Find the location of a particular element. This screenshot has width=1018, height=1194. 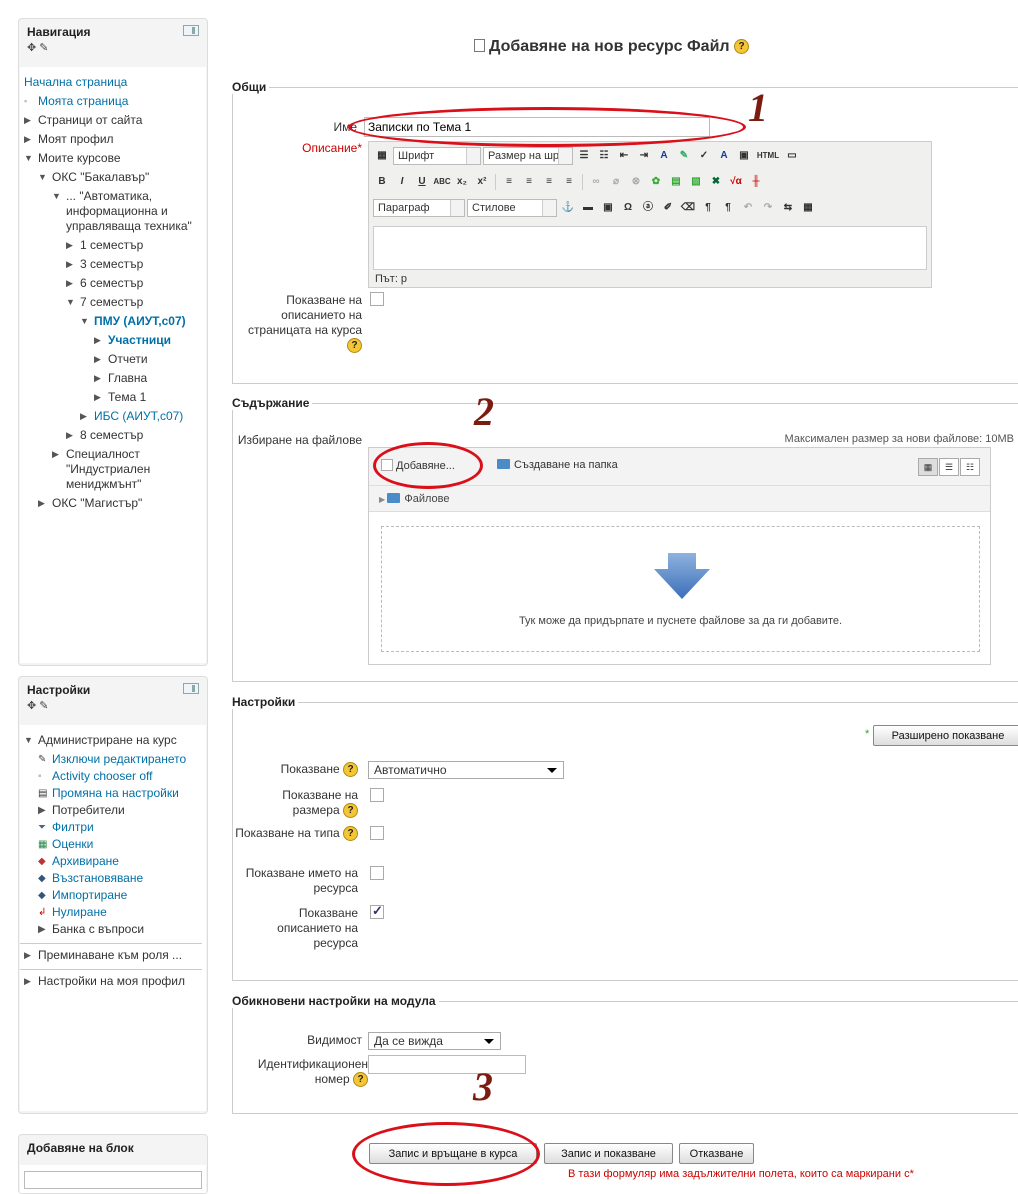

insert-date-icon: ▣ is located at coordinates (608, 208).